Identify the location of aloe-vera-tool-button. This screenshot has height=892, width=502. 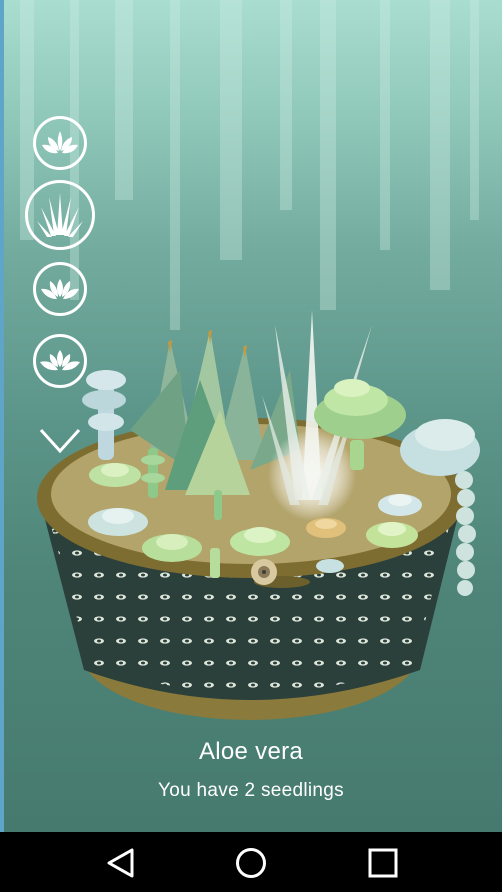
(60, 215).